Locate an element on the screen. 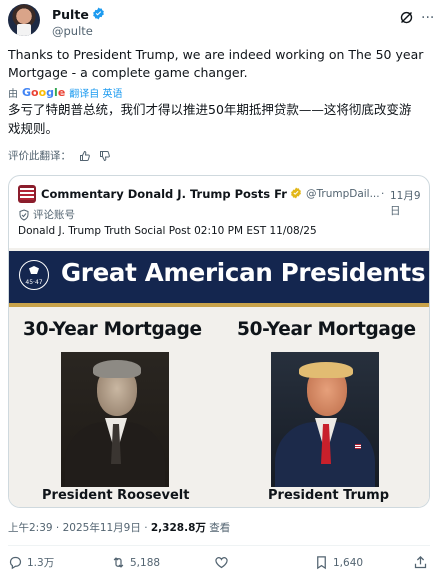  roosevelt-portrait is located at coordinates (115, 419).